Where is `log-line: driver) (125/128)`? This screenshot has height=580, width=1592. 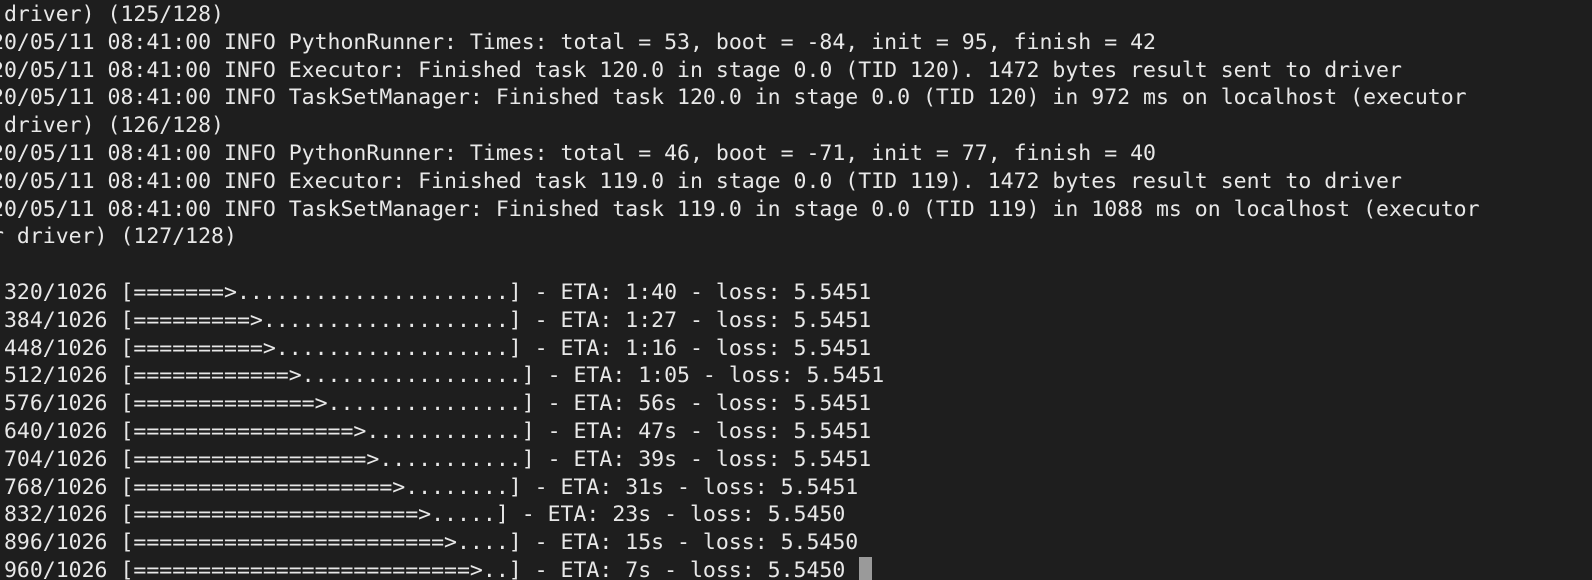 log-line: driver) (125/128) is located at coordinates (112, 14).